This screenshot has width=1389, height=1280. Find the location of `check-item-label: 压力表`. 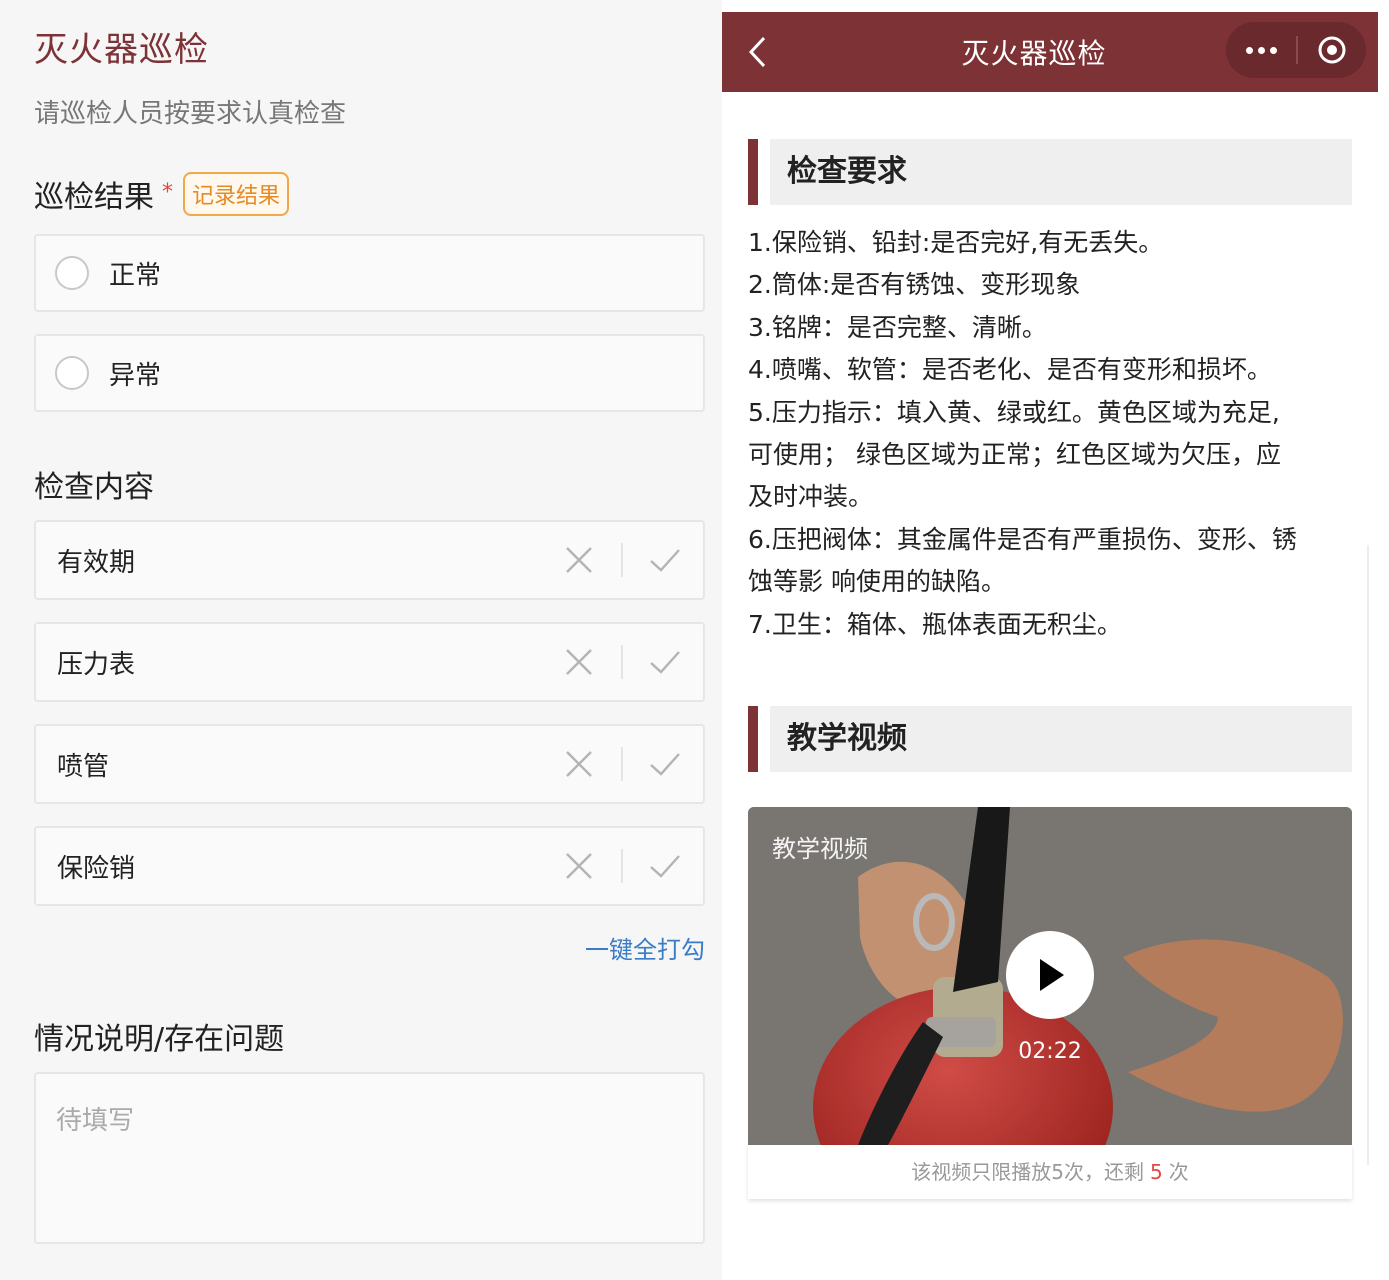

check-item-label: 压力表 is located at coordinates (96, 664).